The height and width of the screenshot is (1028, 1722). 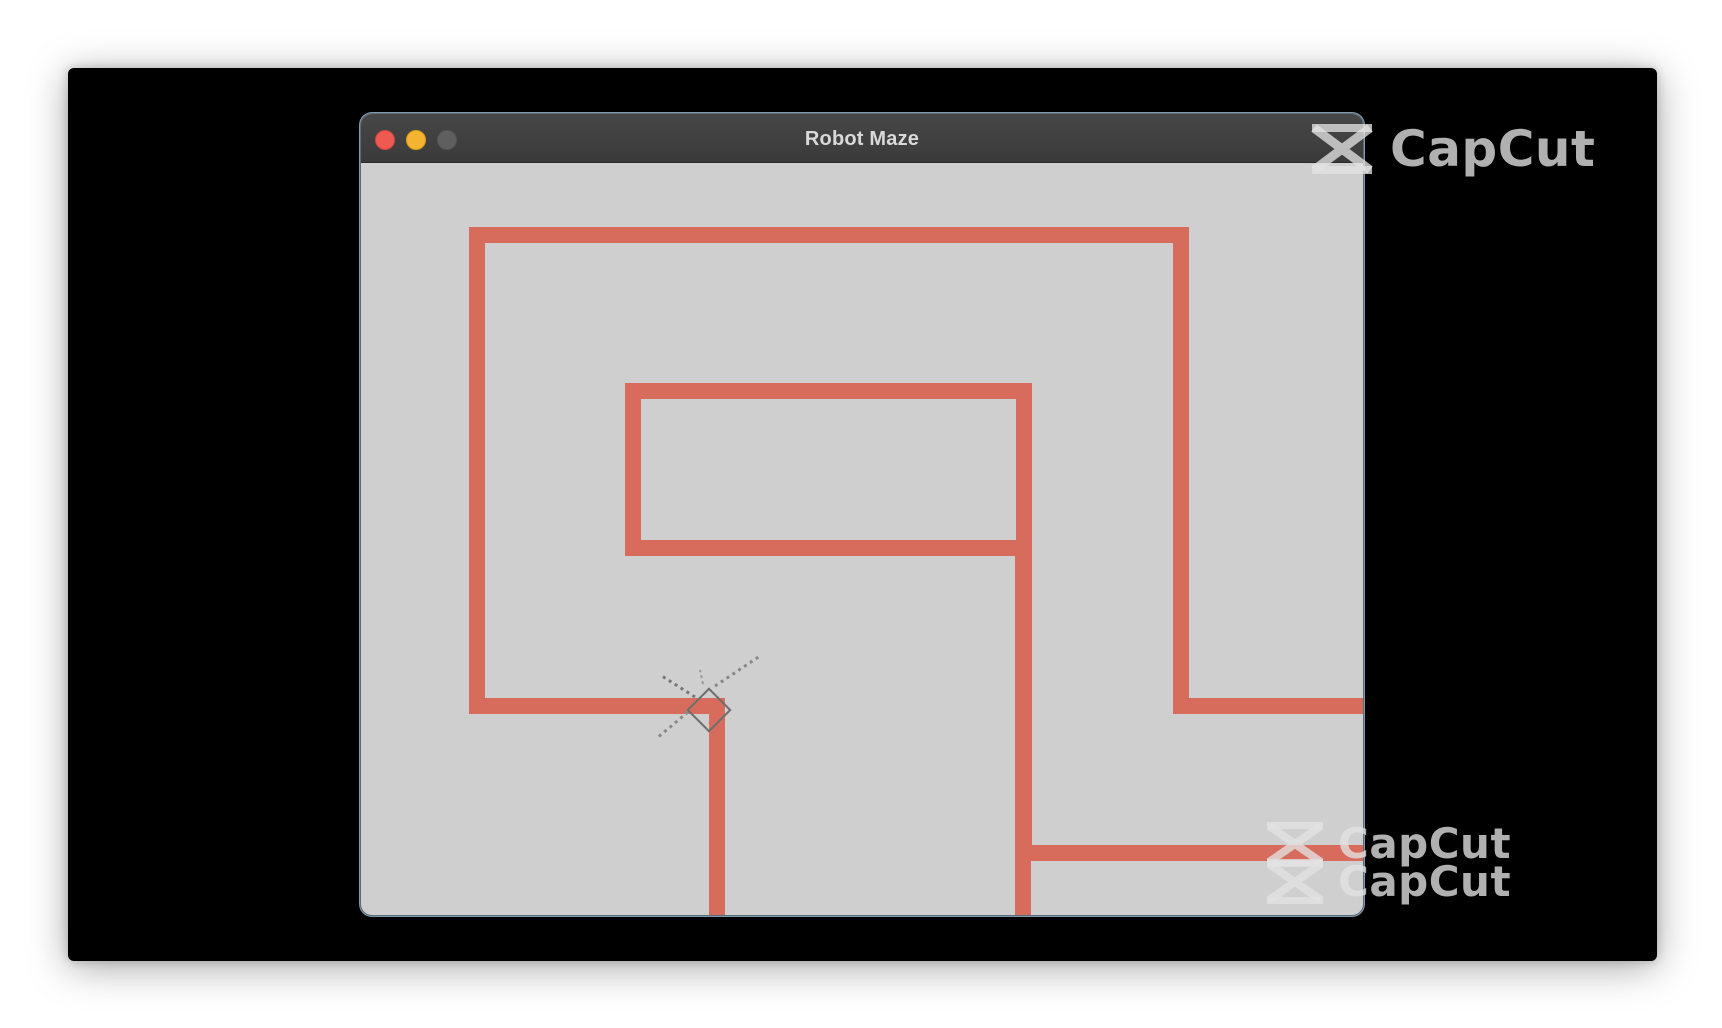 What do you see at coordinates (708, 697) in the screenshot?
I see `robot` at bounding box center [708, 697].